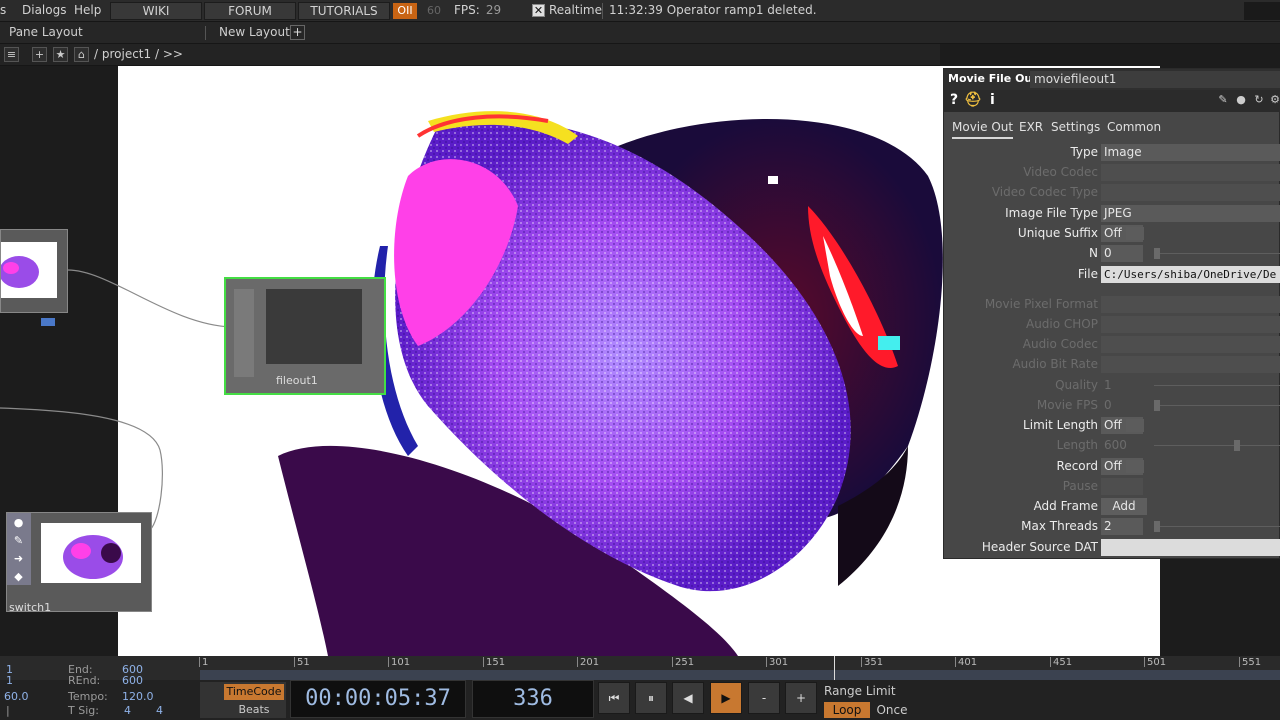  What do you see at coordinates (983, 129) in the screenshot?
I see `tab-movie-out: Movie Out` at bounding box center [983, 129].